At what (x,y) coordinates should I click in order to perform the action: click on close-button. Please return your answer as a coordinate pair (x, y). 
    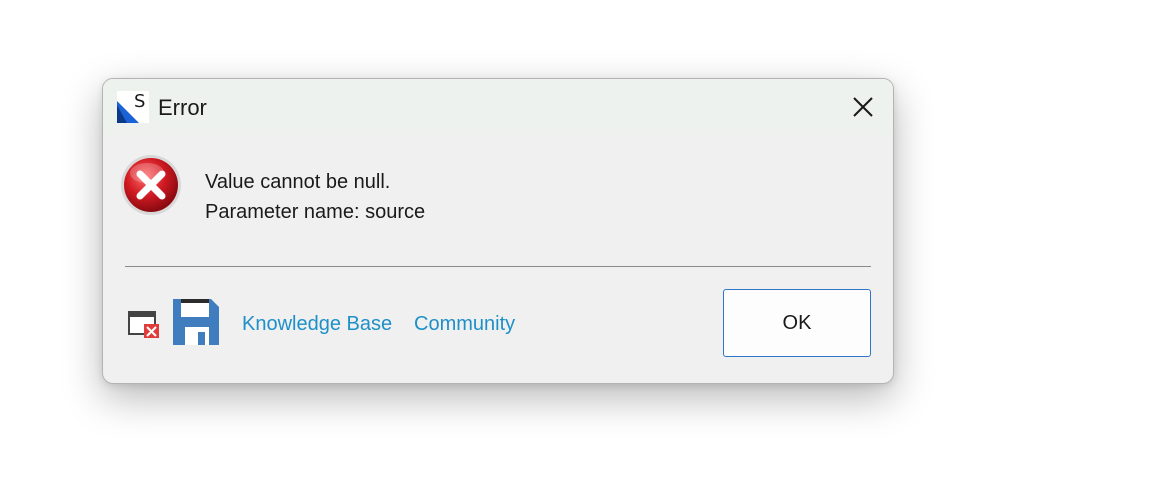
    Looking at the image, I should click on (863, 107).